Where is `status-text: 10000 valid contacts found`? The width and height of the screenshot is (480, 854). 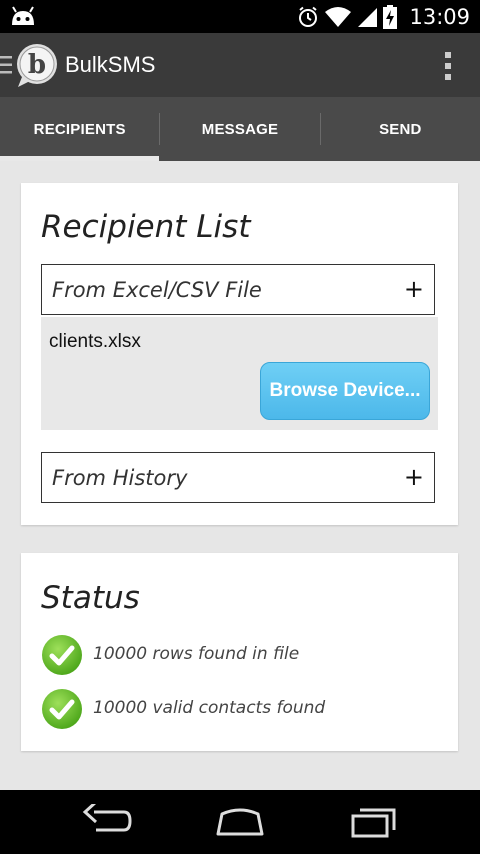
status-text: 10000 valid contacts found is located at coordinates (209, 708).